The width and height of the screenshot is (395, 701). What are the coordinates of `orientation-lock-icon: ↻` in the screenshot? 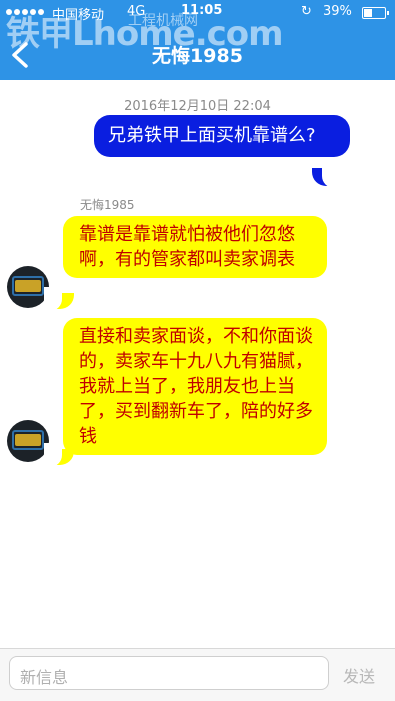 It's located at (306, 11).